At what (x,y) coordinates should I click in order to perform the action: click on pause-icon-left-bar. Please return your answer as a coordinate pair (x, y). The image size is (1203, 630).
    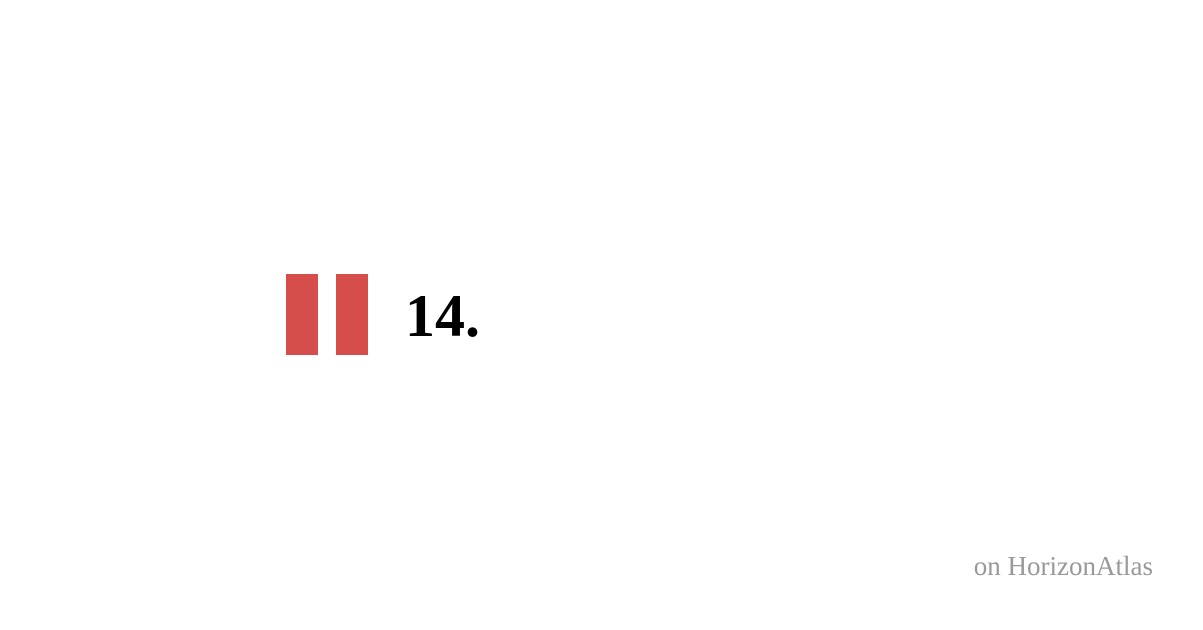
    Looking at the image, I should click on (302, 314).